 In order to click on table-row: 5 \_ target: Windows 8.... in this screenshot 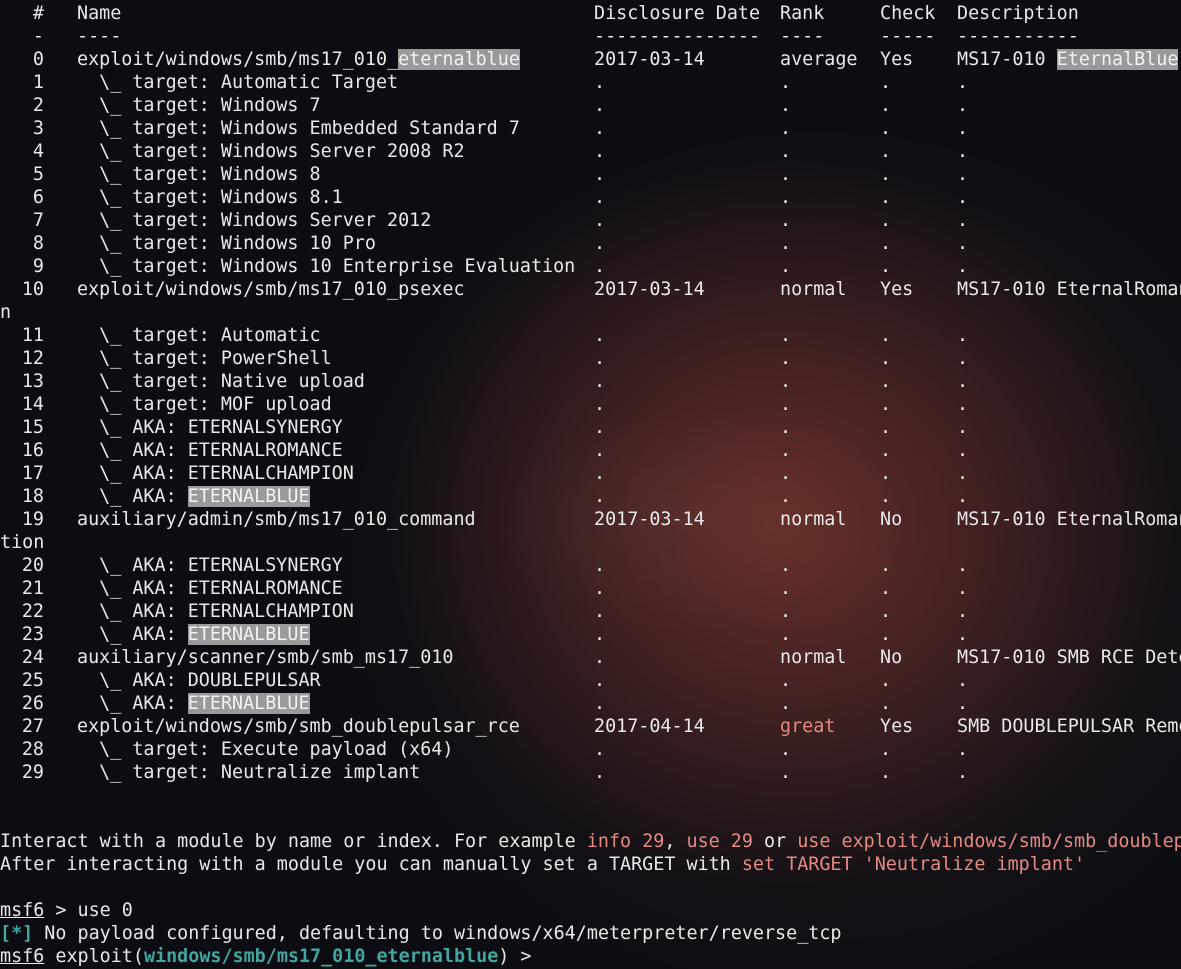, I will do `click(590, 174)`.